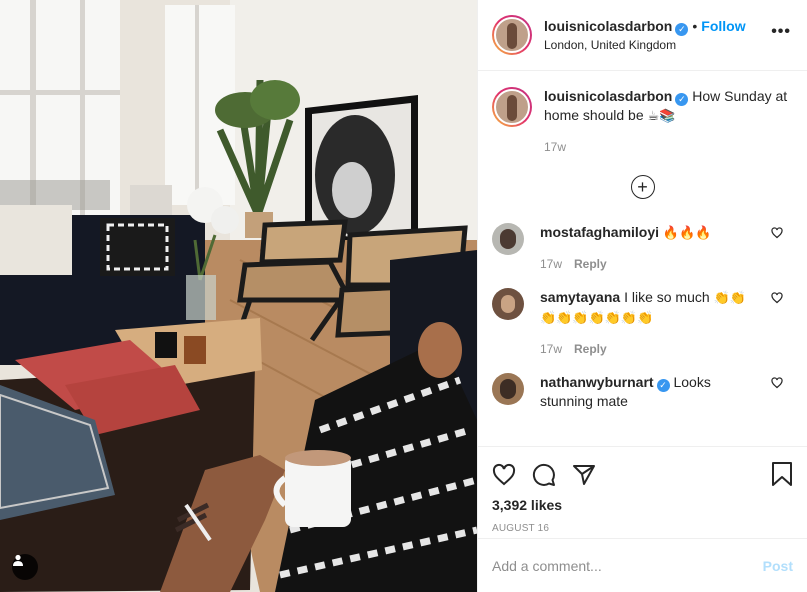 Image resolution: width=807 pixels, height=592 pixels. I want to click on comment-item: nathanwyburnart ✓ Looks stunning mate, so click(642, 392).